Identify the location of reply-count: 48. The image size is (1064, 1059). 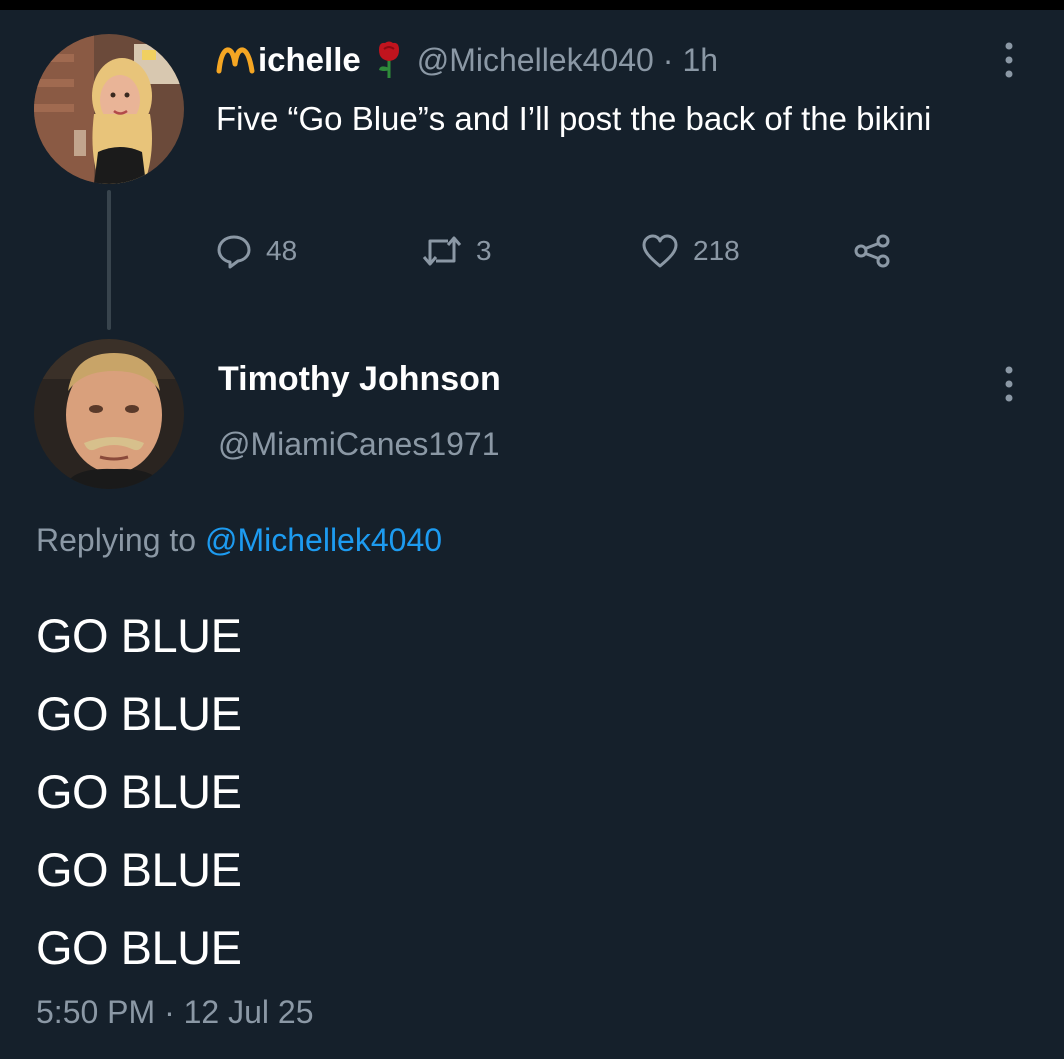
(282, 250).